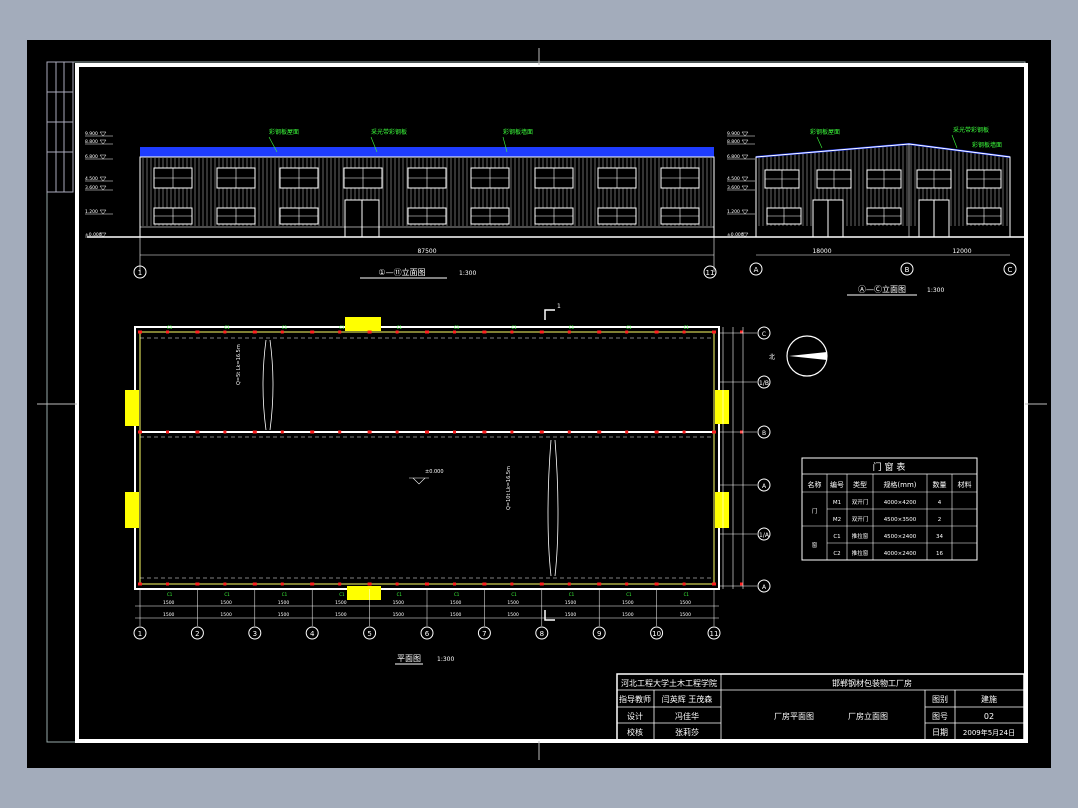 The width and height of the screenshot is (1078, 808). Describe the element at coordinates (939, 537) in the screenshot. I see `schedule-cell: 34` at that location.